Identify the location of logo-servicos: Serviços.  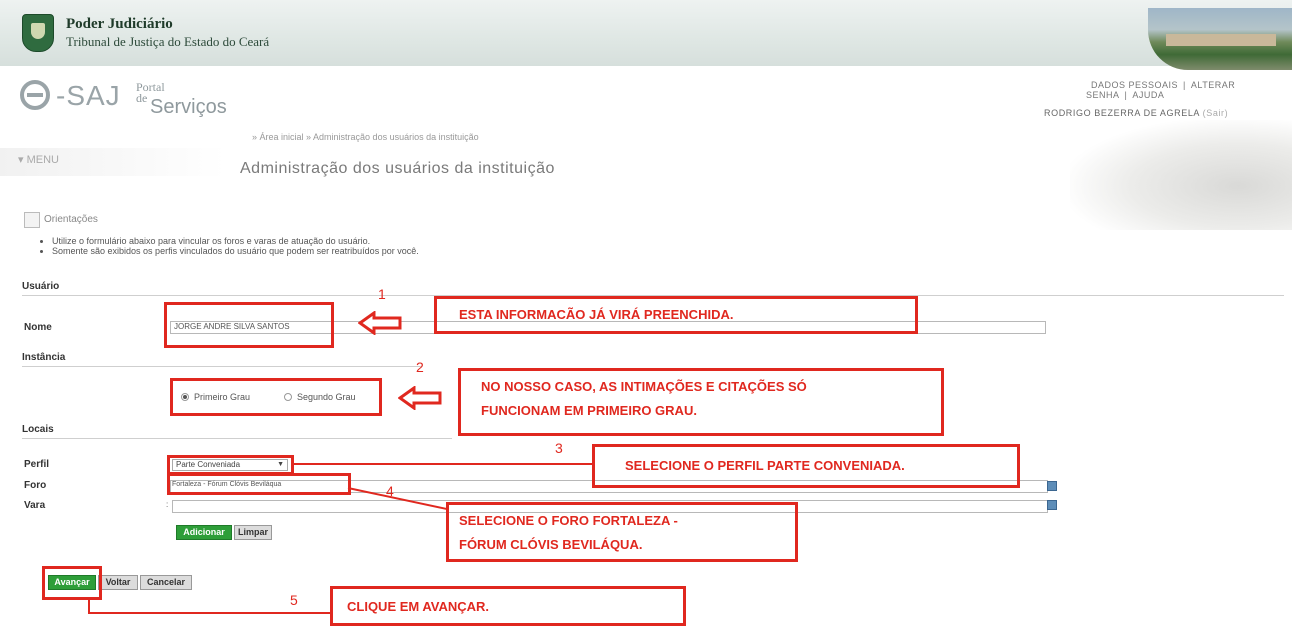
(188, 107).